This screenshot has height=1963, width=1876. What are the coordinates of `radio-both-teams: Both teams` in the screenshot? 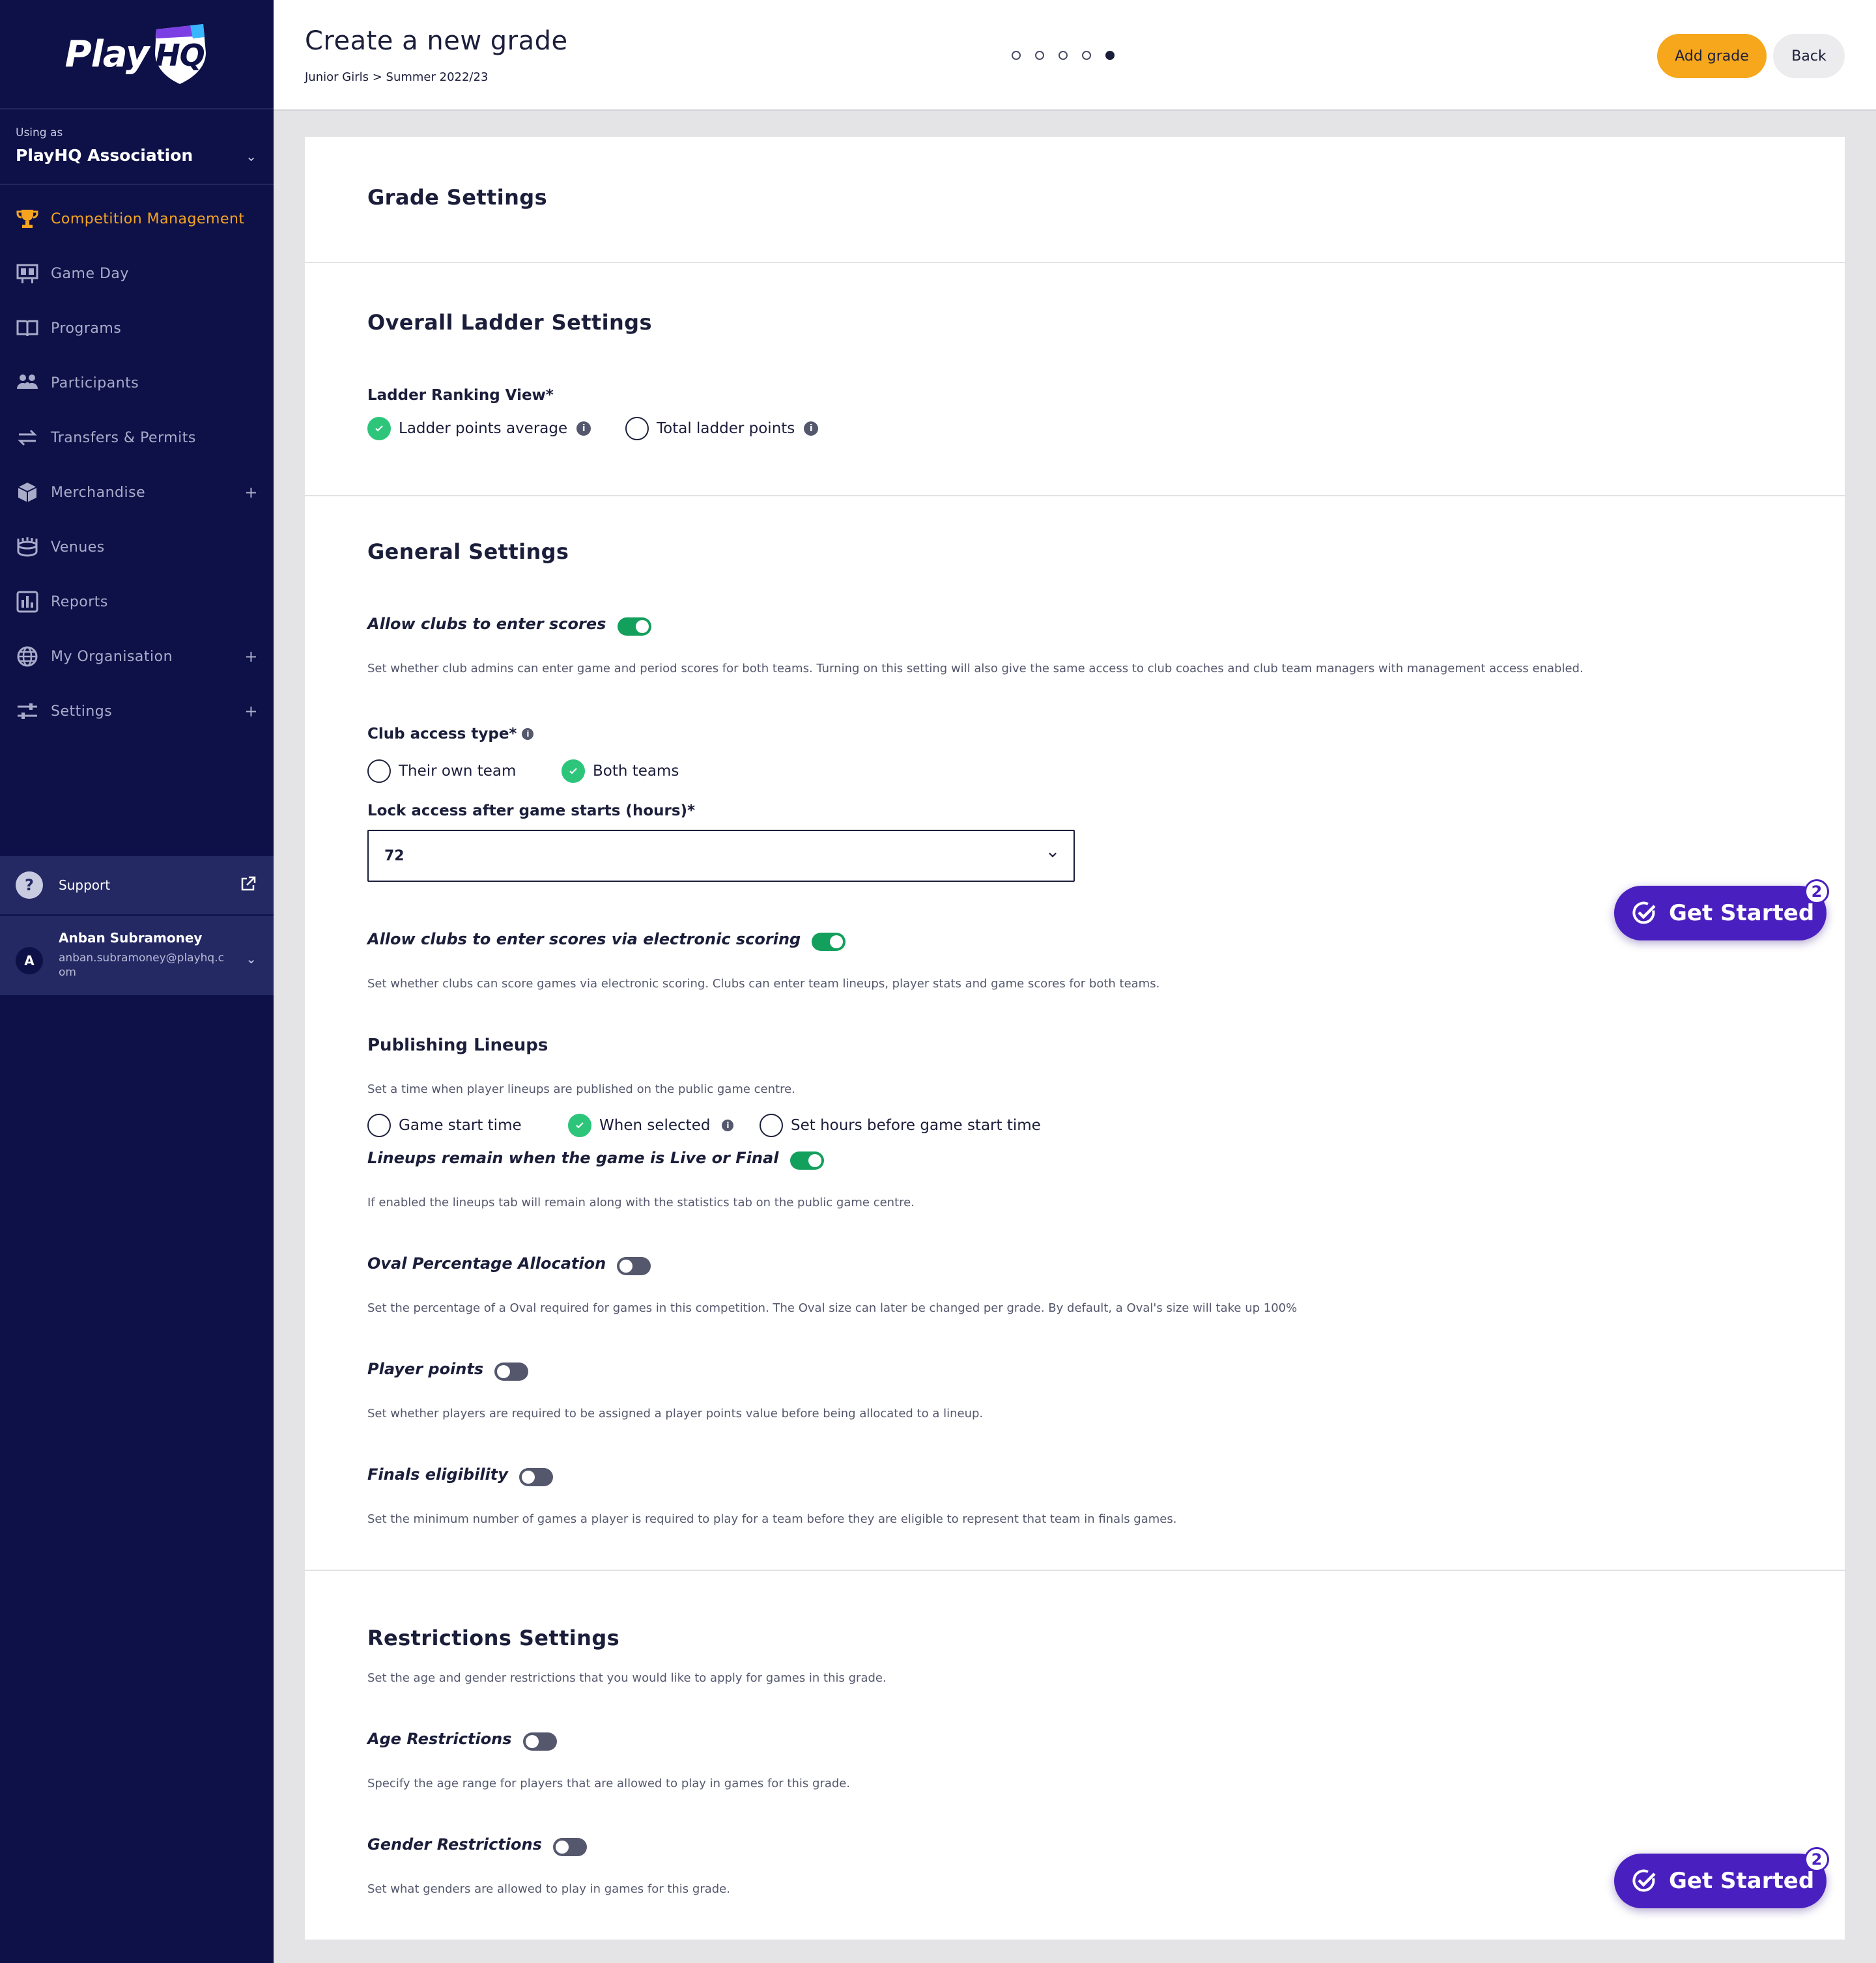 It's located at (620, 771).